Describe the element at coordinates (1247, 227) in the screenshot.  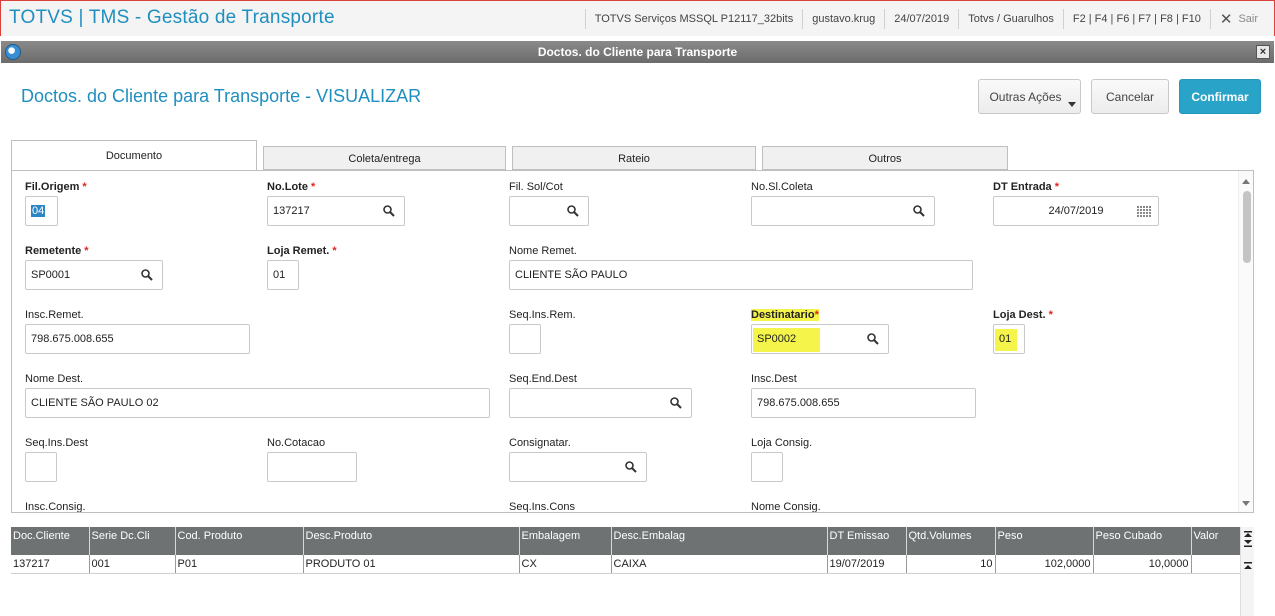
I see `scroll-thumb` at that location.